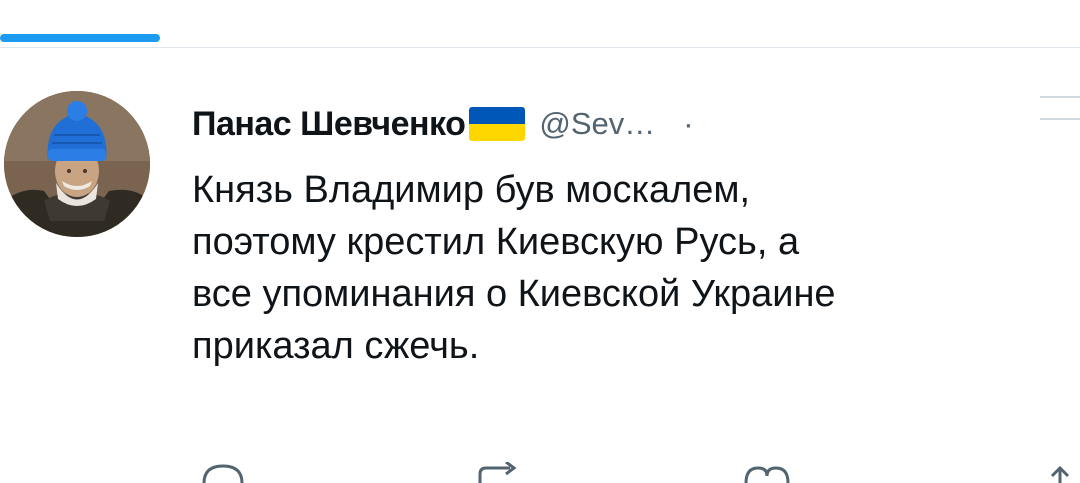  What do you see at coordinates (497, 124) in the screenshot?
I see `ukraine-flag-icon` at bounding box center [497, 124].